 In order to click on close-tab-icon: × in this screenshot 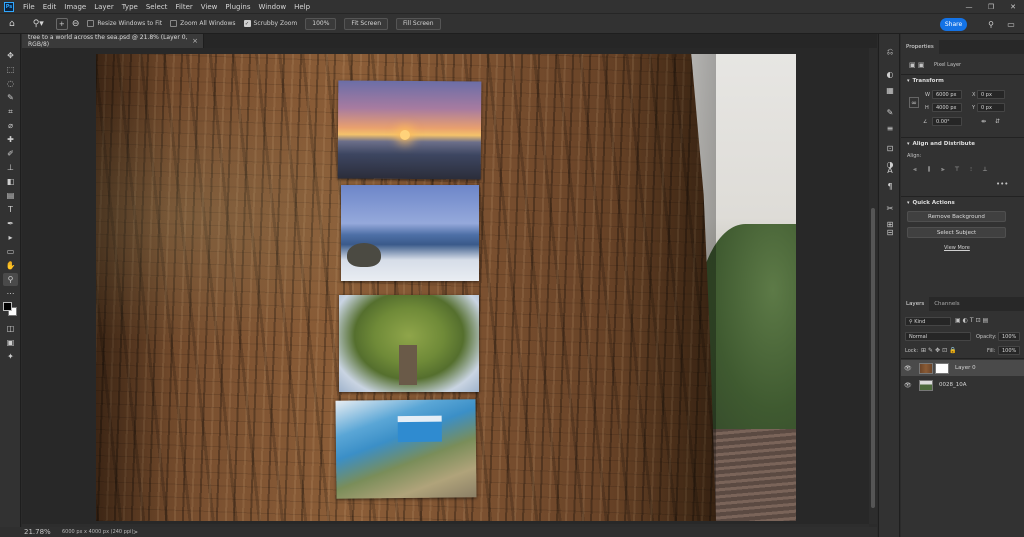, I will do `click(195, 41)`.